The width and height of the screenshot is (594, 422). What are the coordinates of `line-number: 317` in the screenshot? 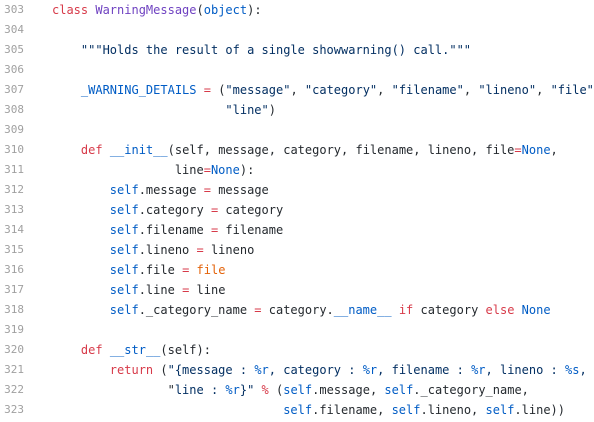 It's located at (14, 289).